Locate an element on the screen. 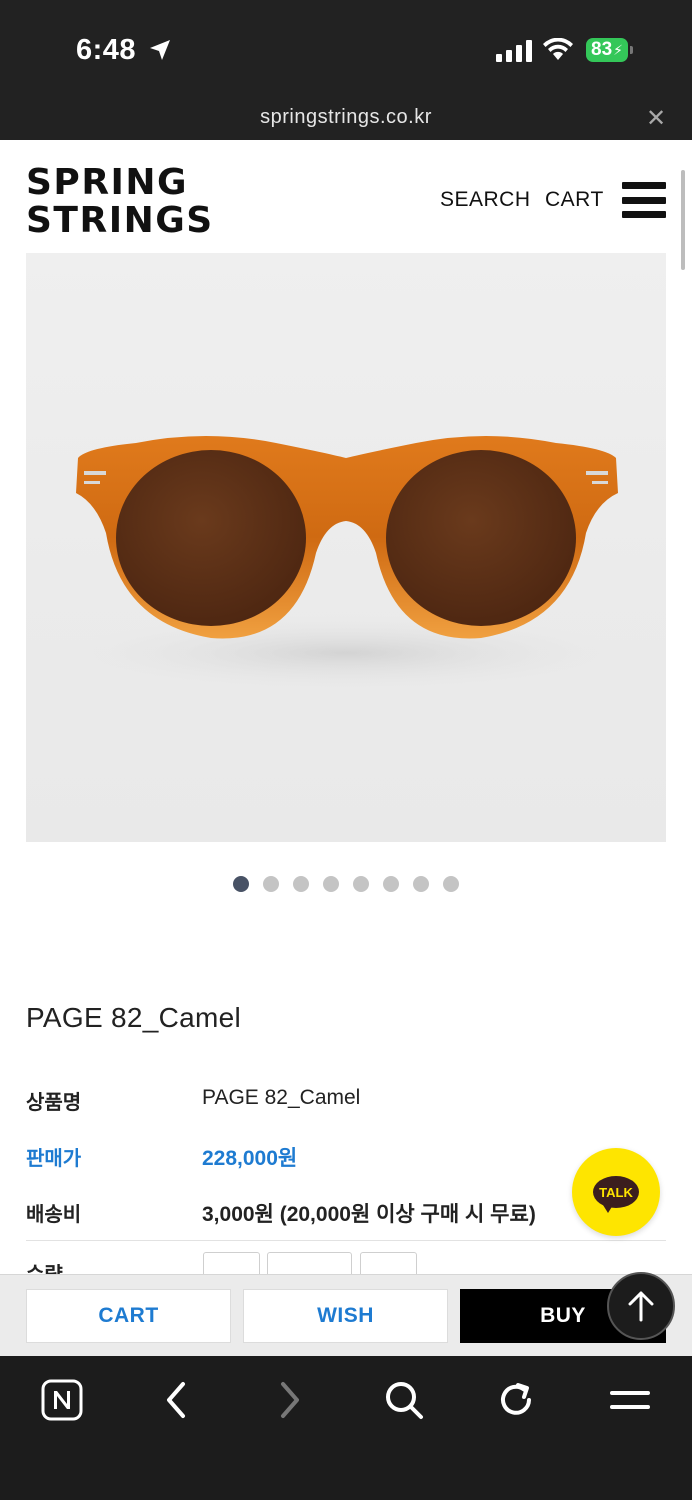  price-label: 판매가 is located at coordinates (54, 1159).